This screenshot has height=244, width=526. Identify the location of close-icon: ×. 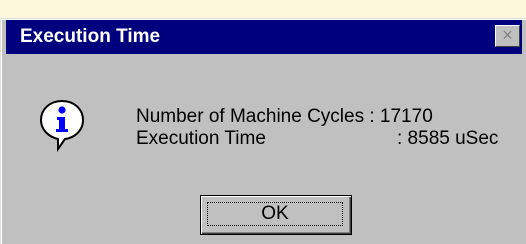
(507, 35).